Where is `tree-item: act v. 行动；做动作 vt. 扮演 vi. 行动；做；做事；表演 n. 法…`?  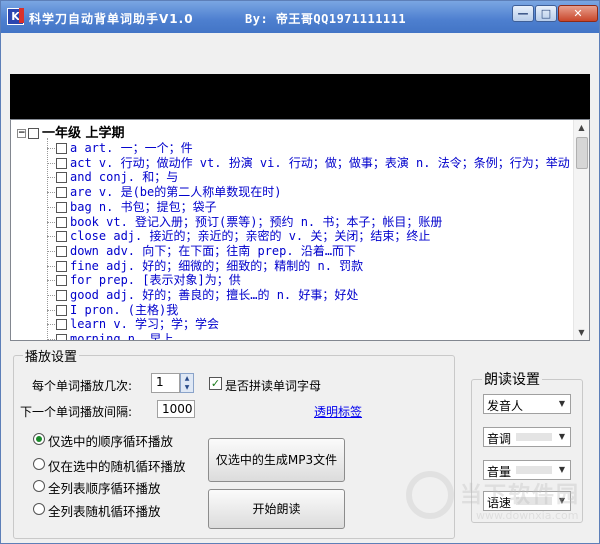 tree-item: act v. 行动；做动作 vt. 扮演 vi. 行动；做；做事；表演 n. 法… is located at coordinates (308, 162).